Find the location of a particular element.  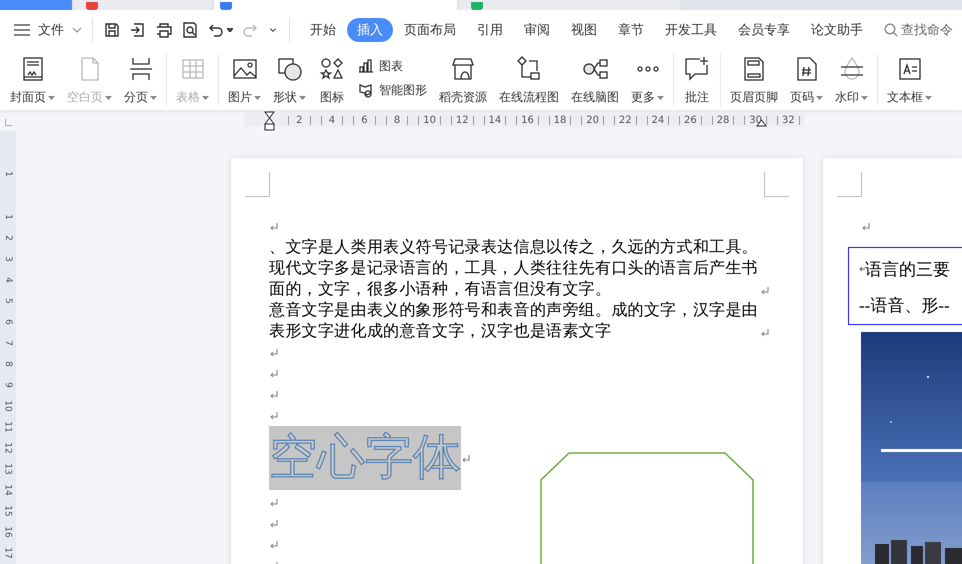

save-icon is located at coordinates (112, 30).